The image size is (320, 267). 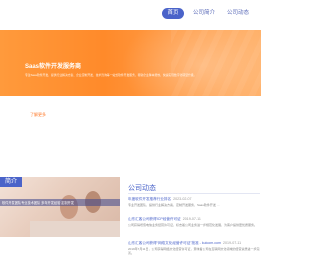 What do you see at coordinates (38, 203) in the screenshot?
I see `image-caption: 软件开发团队专业技术团队 多年开发经验 定制开发` at bounding box center [38, 203].